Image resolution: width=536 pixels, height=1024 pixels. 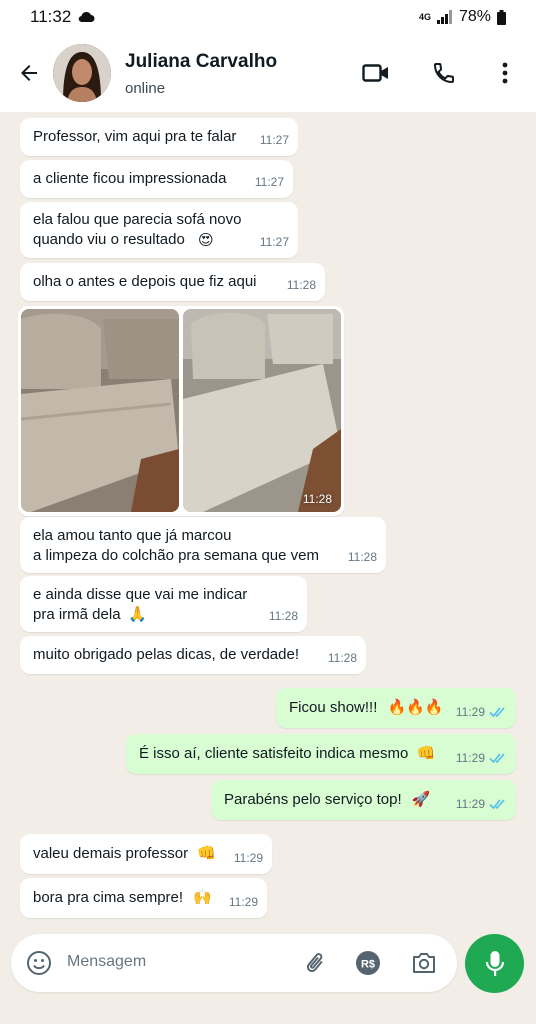 I want to click on contact-status: online, so click(x=145, y=88).